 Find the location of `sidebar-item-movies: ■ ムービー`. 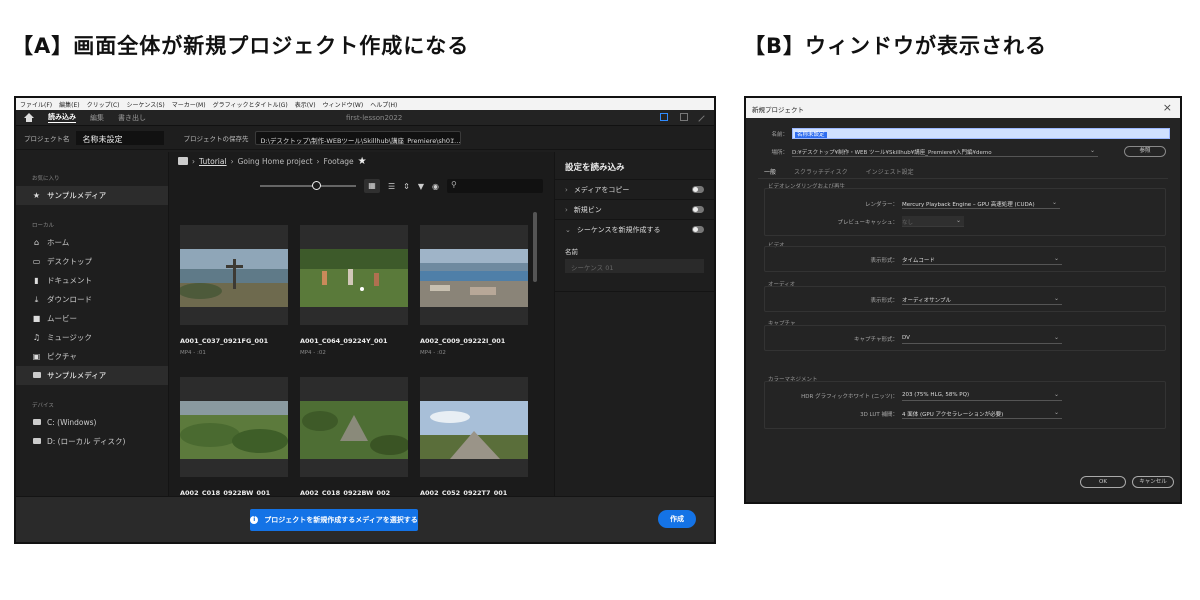

sidebar-item-movies: ■ ムービー is located at coordinates (92, 318).